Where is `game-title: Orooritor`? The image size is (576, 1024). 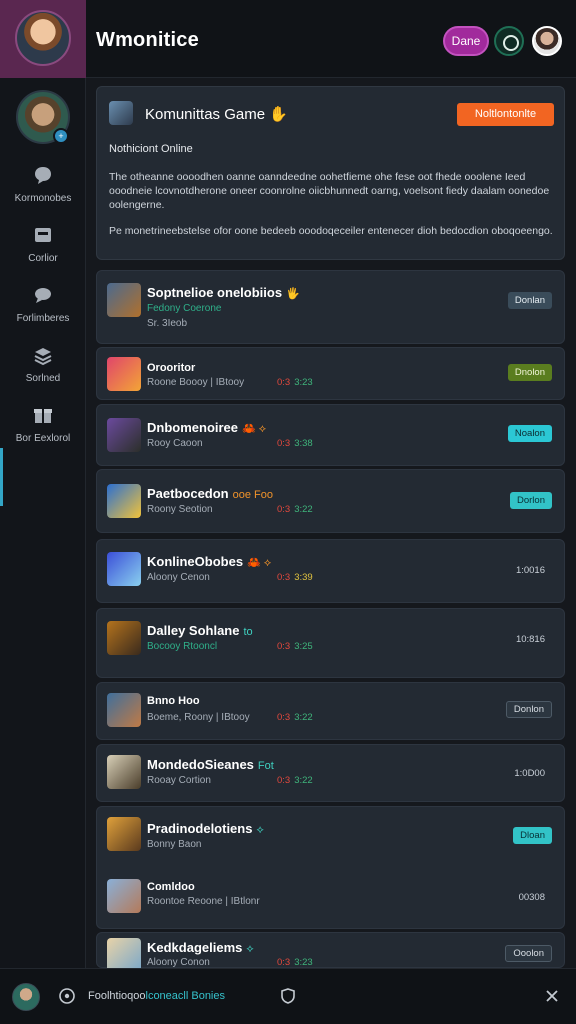
game-title: Orooritor is located at coordinates (171, 368).